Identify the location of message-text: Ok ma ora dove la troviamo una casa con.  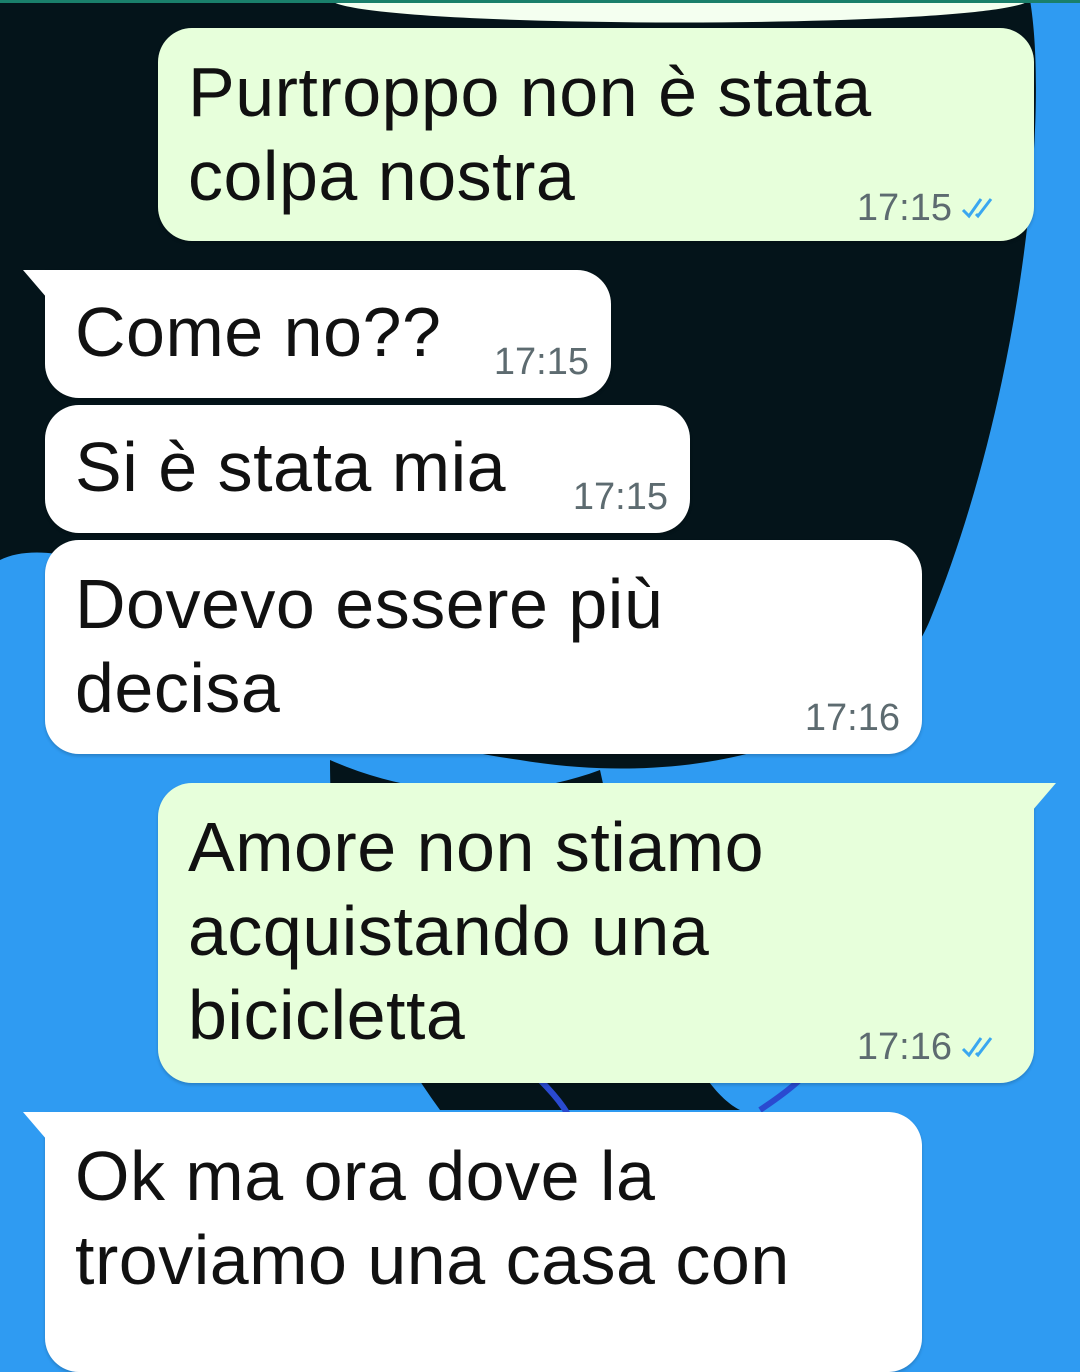
(432, 1218).